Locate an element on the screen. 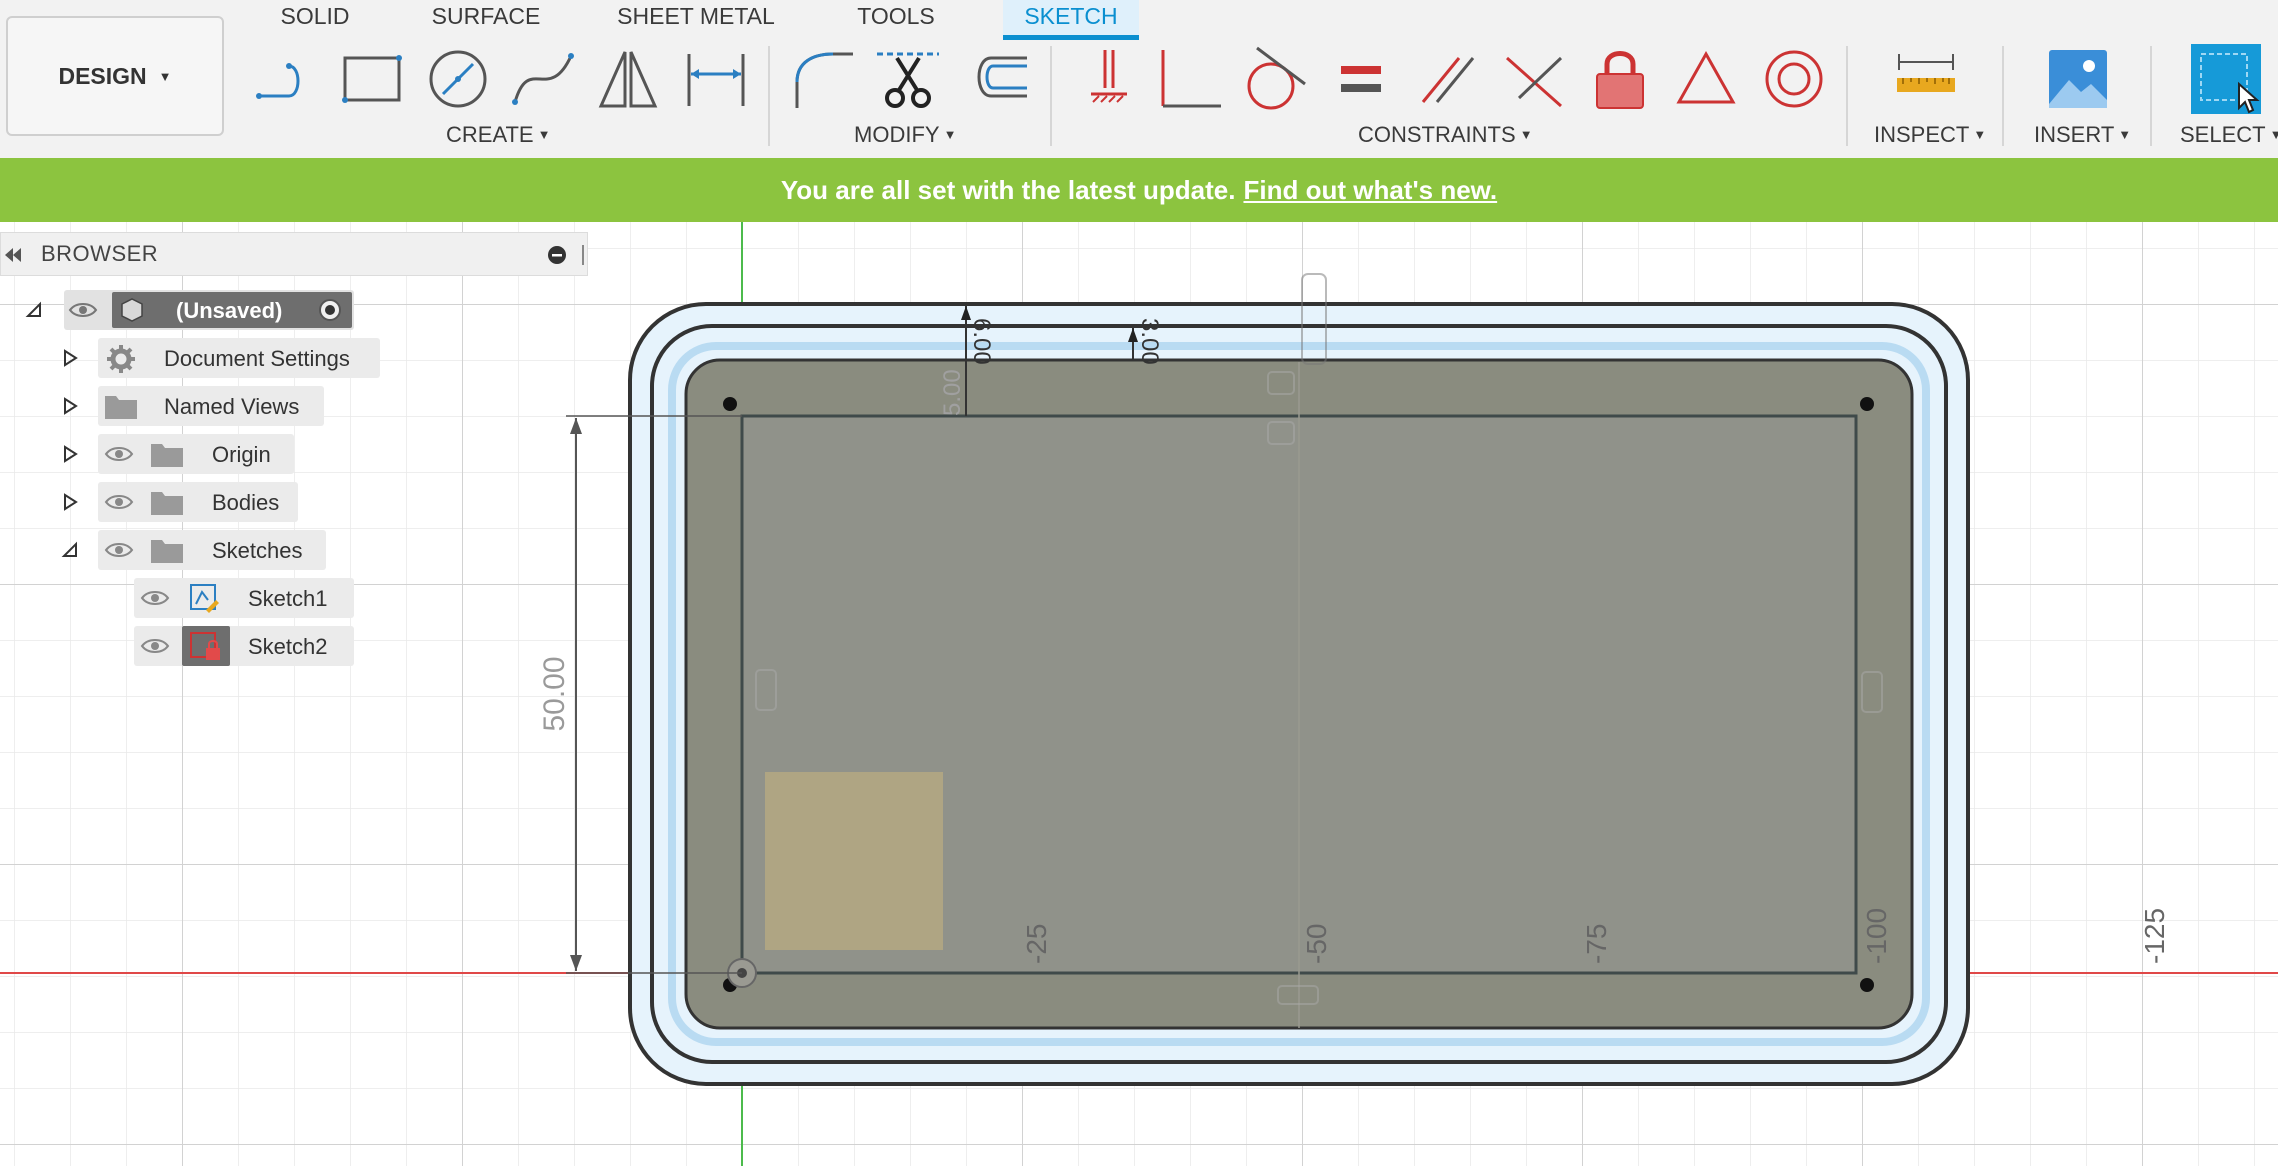  browser-item-label: Document Settings is located at coordinates (257, 358).